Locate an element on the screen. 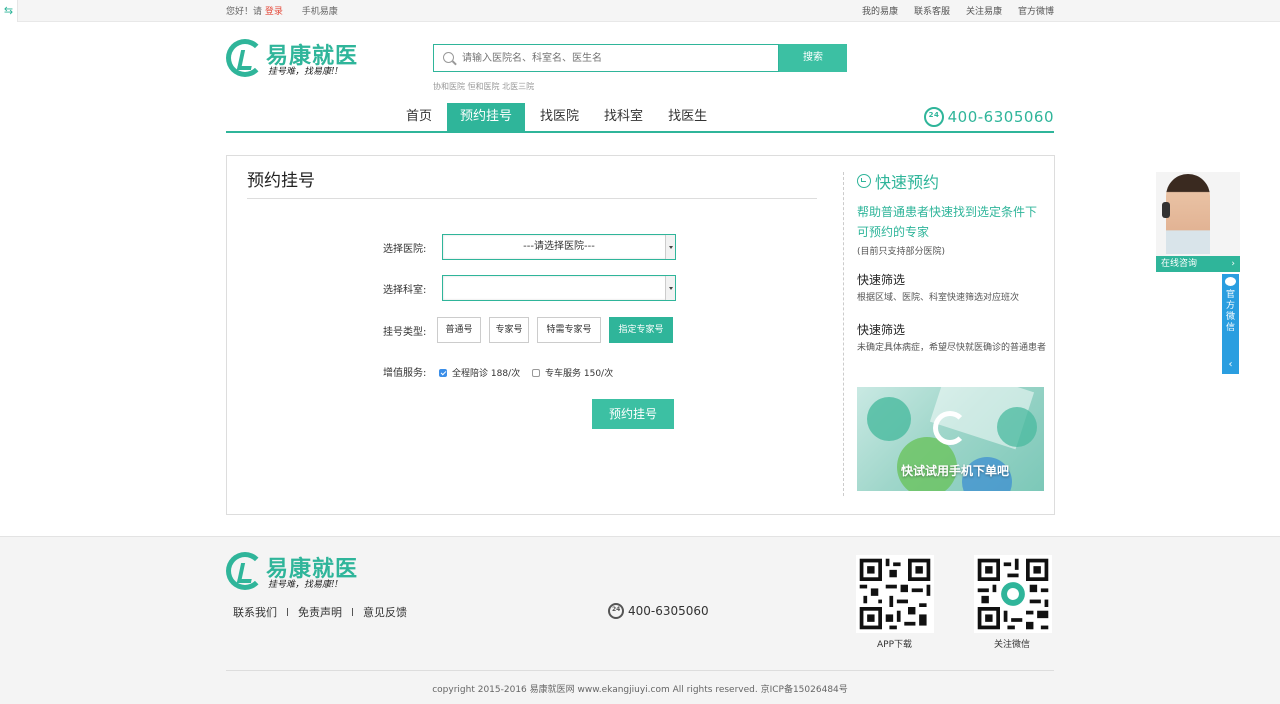  online-consult-widget: 在线咨询 is located at coordinates (1198, 222).